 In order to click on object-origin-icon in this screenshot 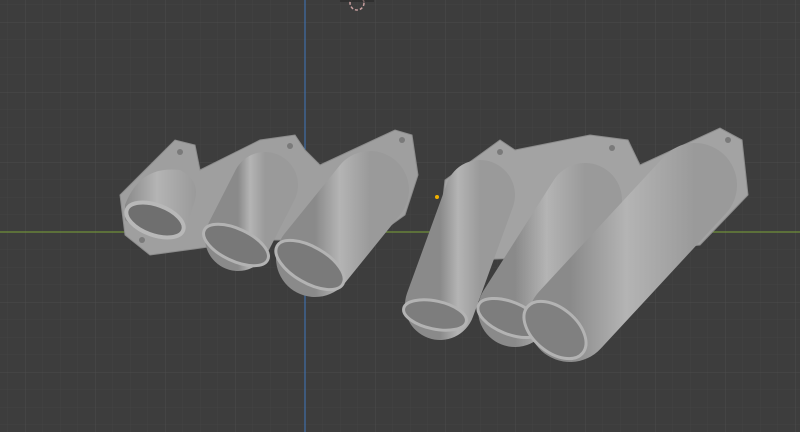, I will do `click(437, 197)`.